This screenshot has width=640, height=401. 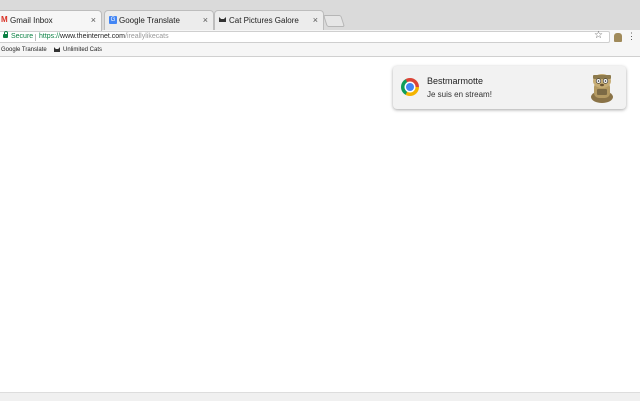 I want to click on notification-popup: Bestmarmotte Je suis en stream!, so click(x=509, y=87).